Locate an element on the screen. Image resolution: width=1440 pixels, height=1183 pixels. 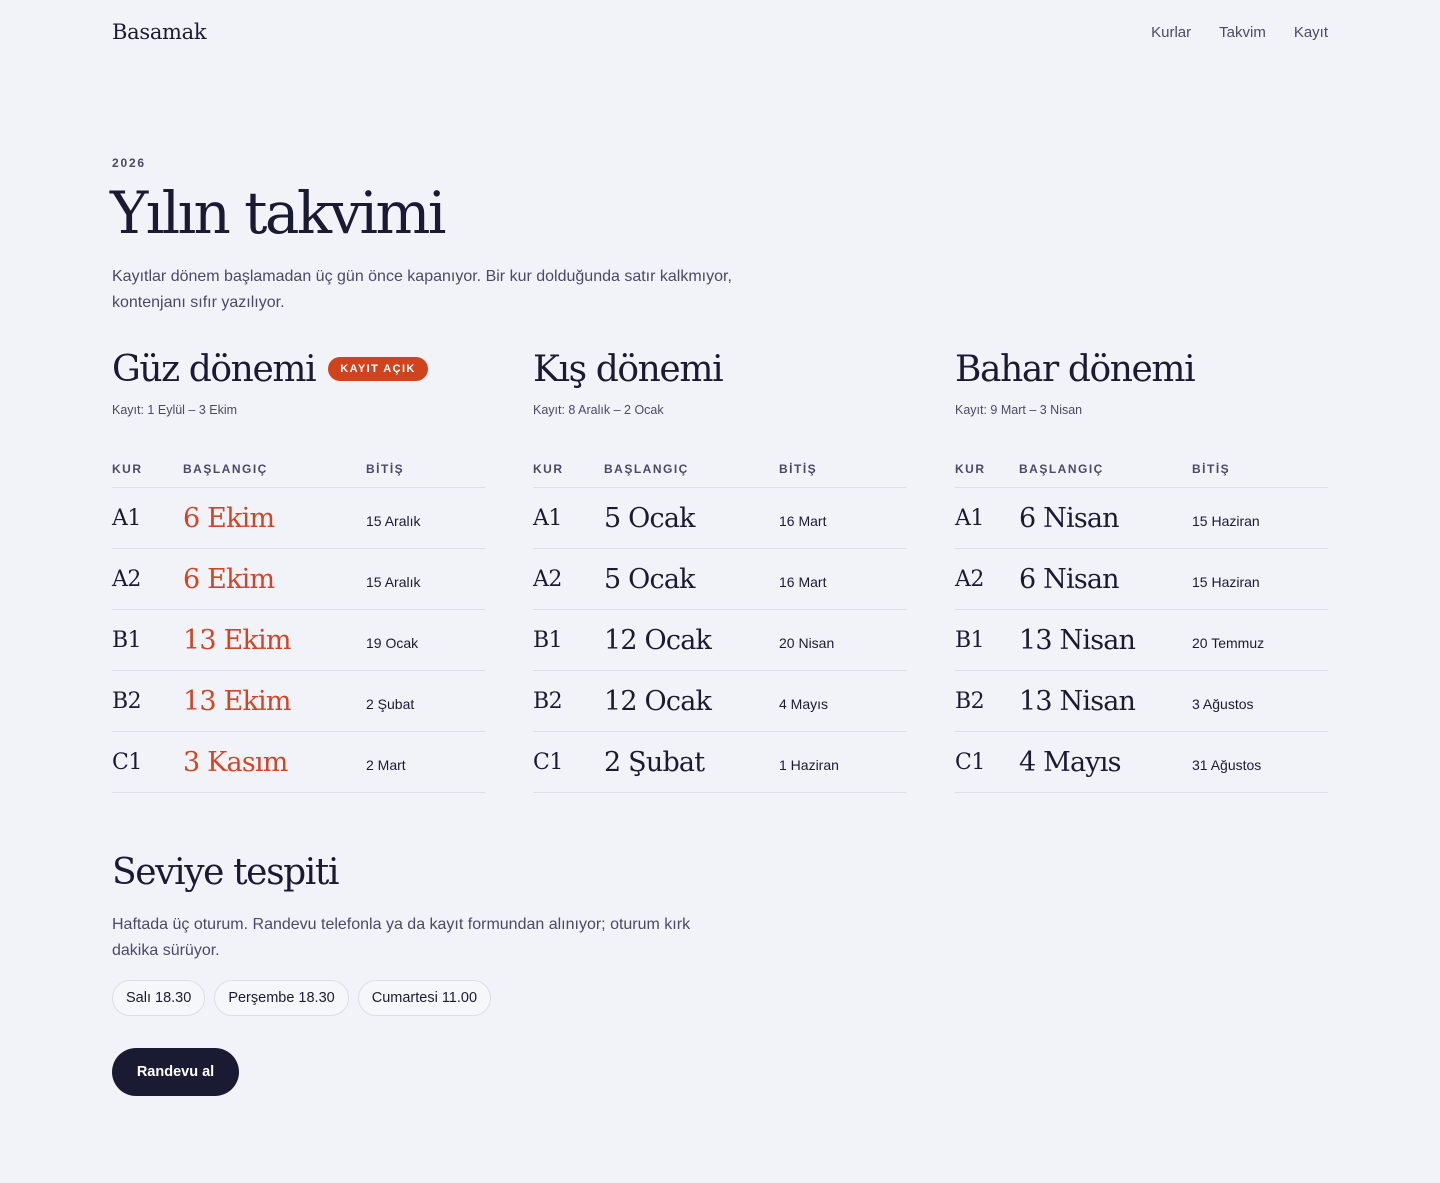
hero-eyebrow: 2026 is located at coordinates (129, 163).